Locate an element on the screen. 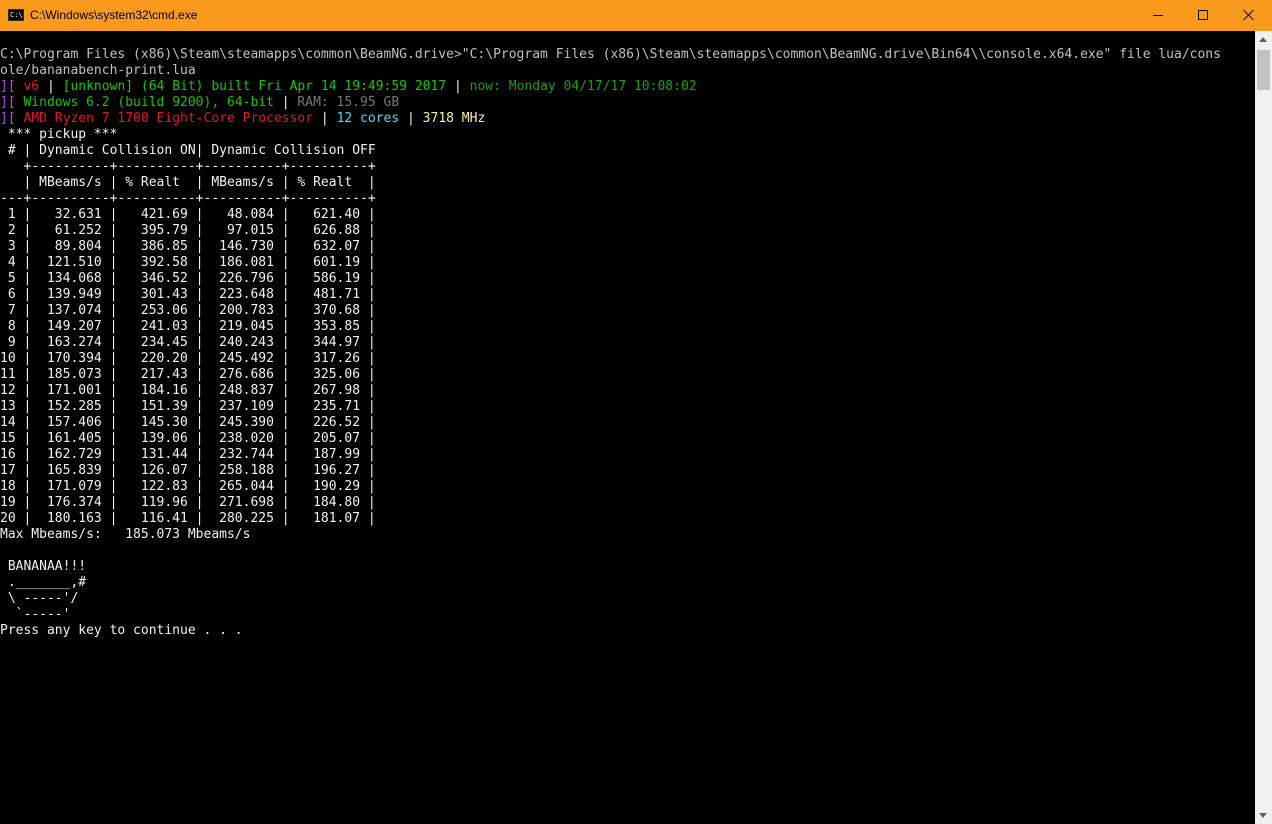  console-text-segment: 3 | 89.804 | 386.85 | 146.730 | 632.07 | is located at coordinates (188, 246).